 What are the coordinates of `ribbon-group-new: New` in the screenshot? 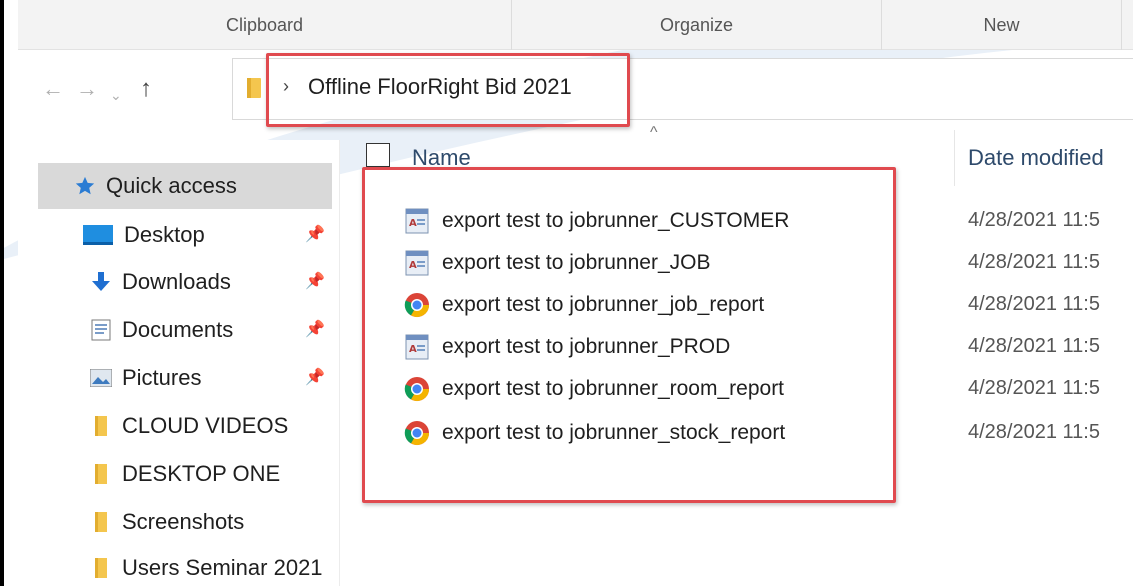 It's located at (1002, 25).